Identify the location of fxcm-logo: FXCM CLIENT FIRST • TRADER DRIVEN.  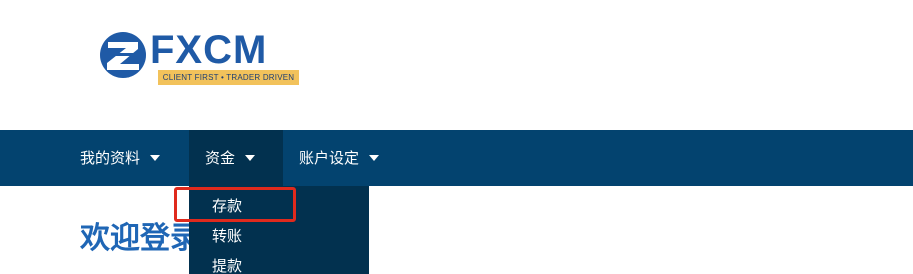
(200, 57).